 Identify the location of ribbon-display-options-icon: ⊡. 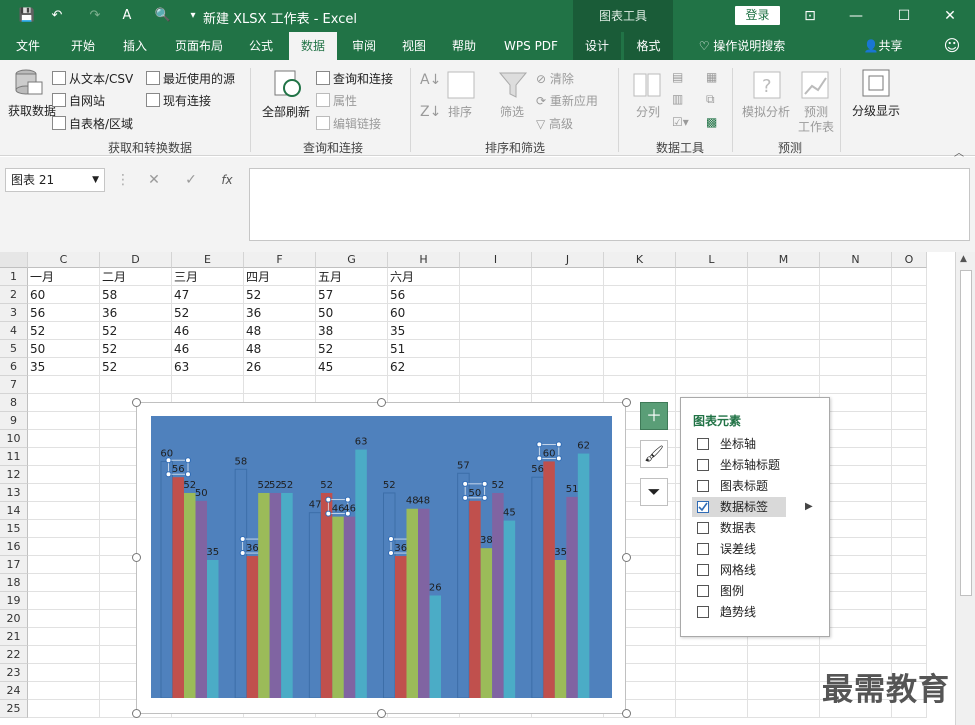
(810, 16).